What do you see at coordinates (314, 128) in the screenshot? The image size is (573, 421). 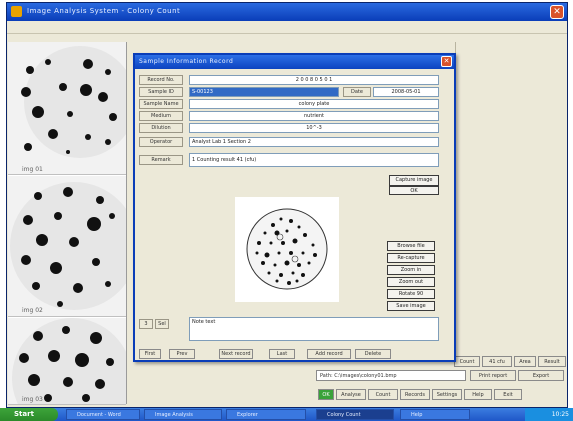 I see `dilution-field: 10^-3` at bounding box center [314, 128].